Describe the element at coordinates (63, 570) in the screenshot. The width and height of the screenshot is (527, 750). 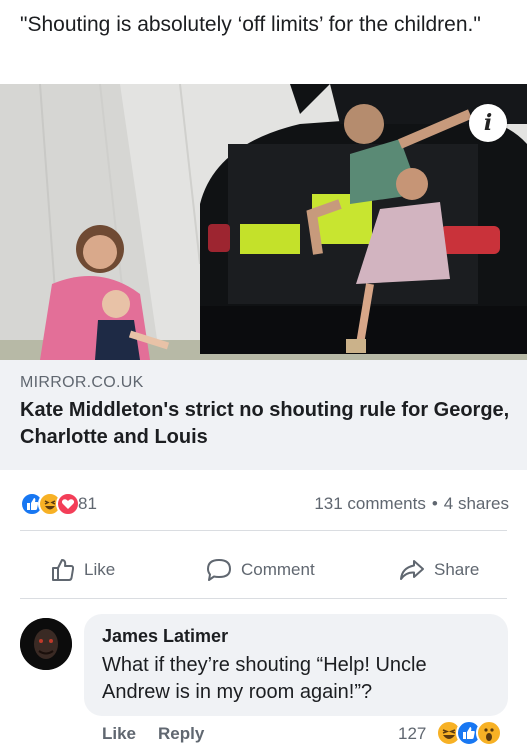
I see `thumbs-up-icon` at that location.